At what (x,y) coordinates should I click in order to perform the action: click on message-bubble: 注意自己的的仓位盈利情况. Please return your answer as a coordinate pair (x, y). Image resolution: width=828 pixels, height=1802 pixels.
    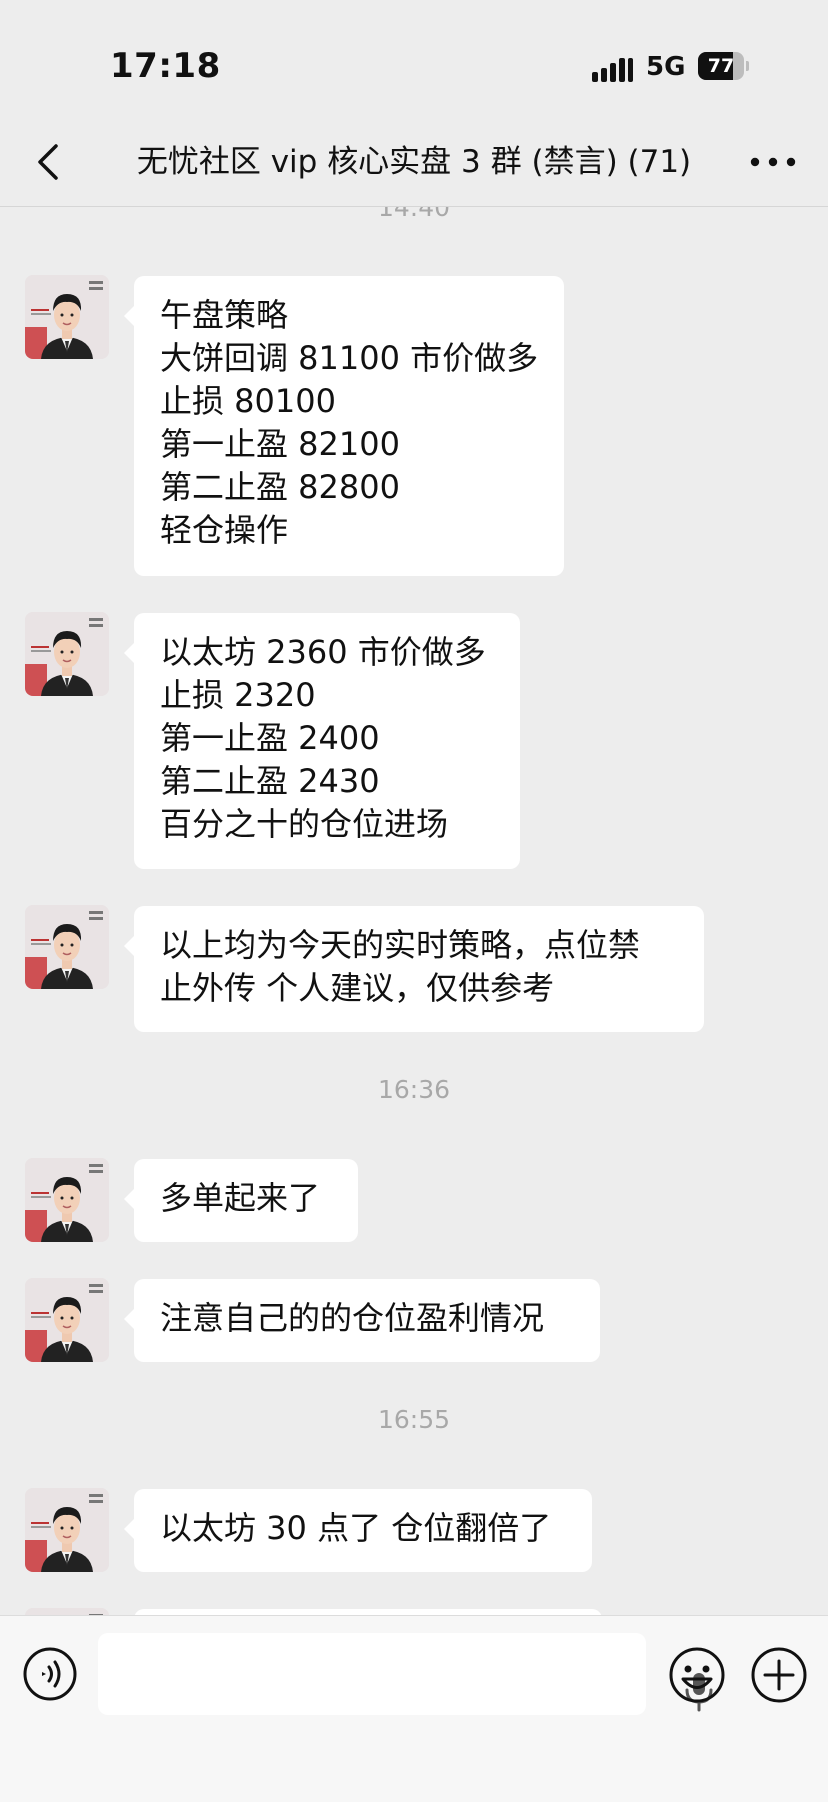
    Looking at the image, I should click on (362, 1320).